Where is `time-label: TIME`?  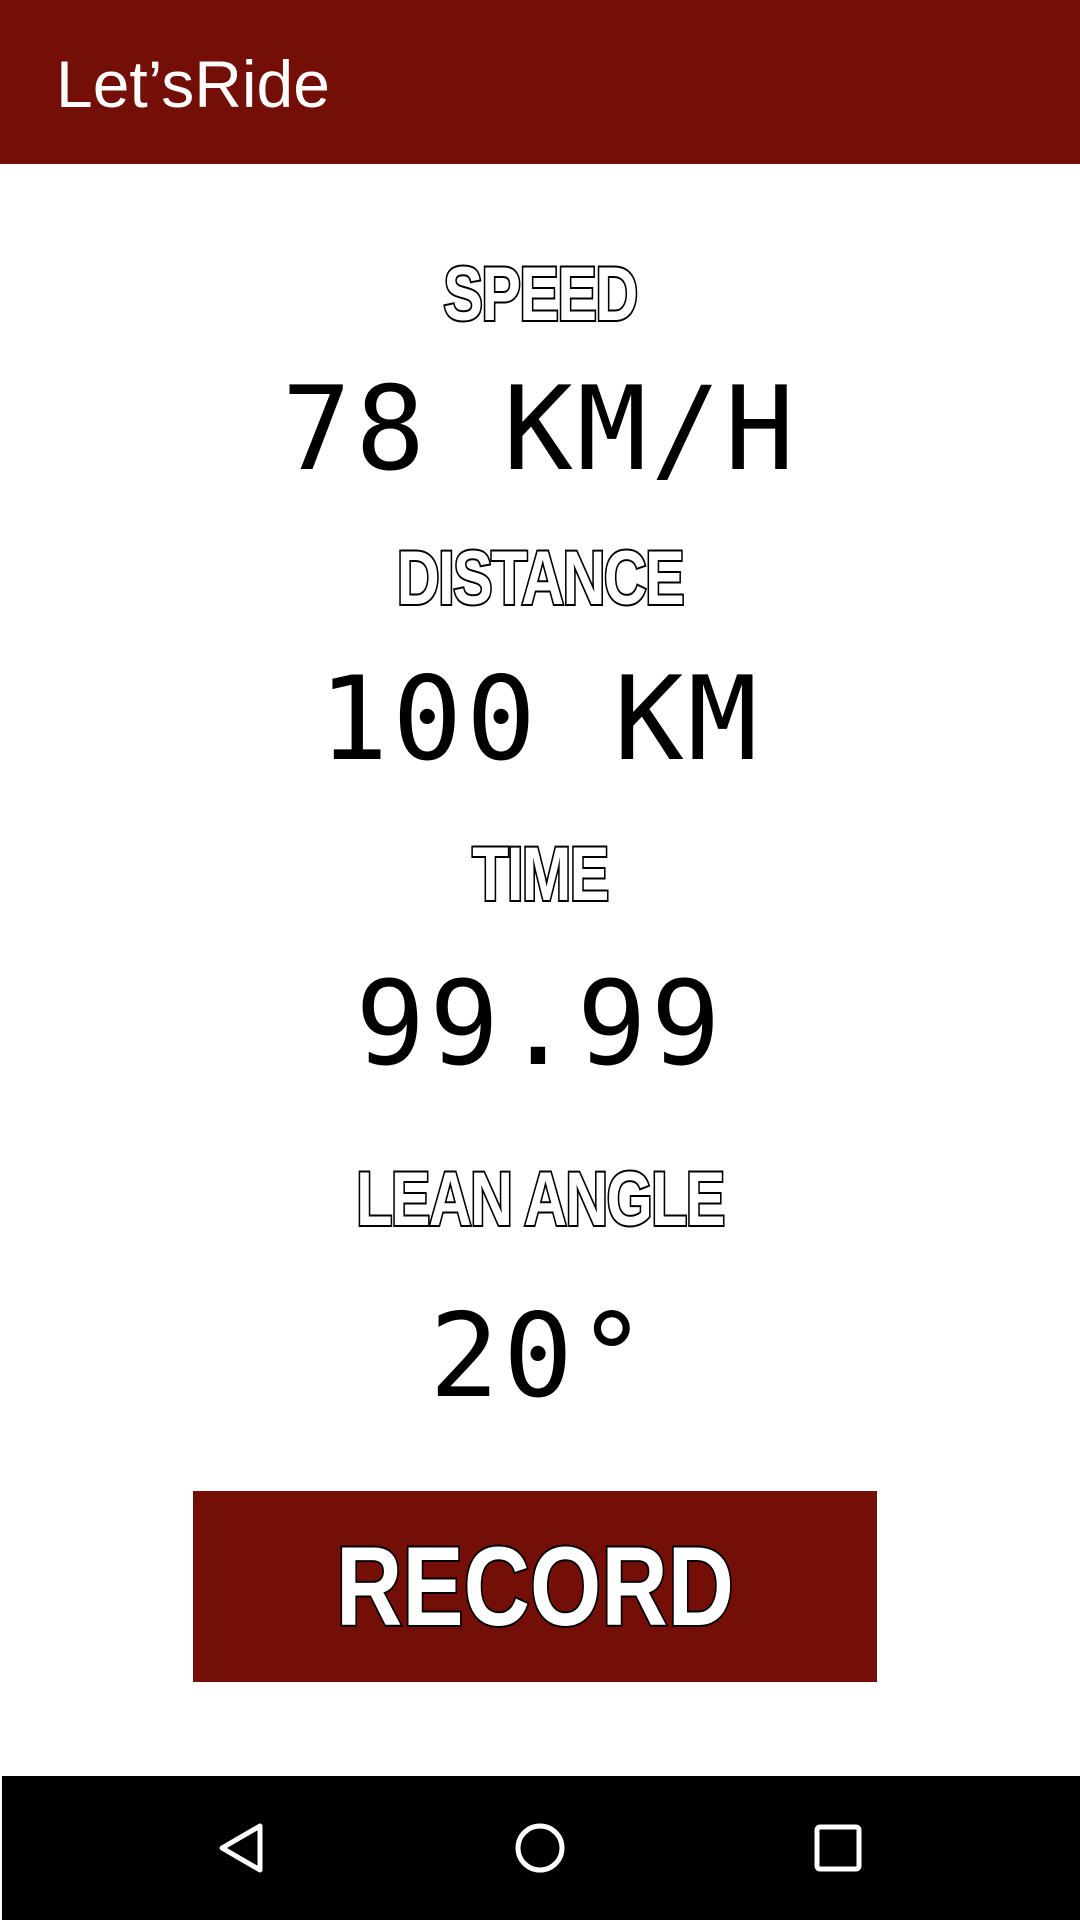 time-label: TIME is located at coordinates (541, 874).